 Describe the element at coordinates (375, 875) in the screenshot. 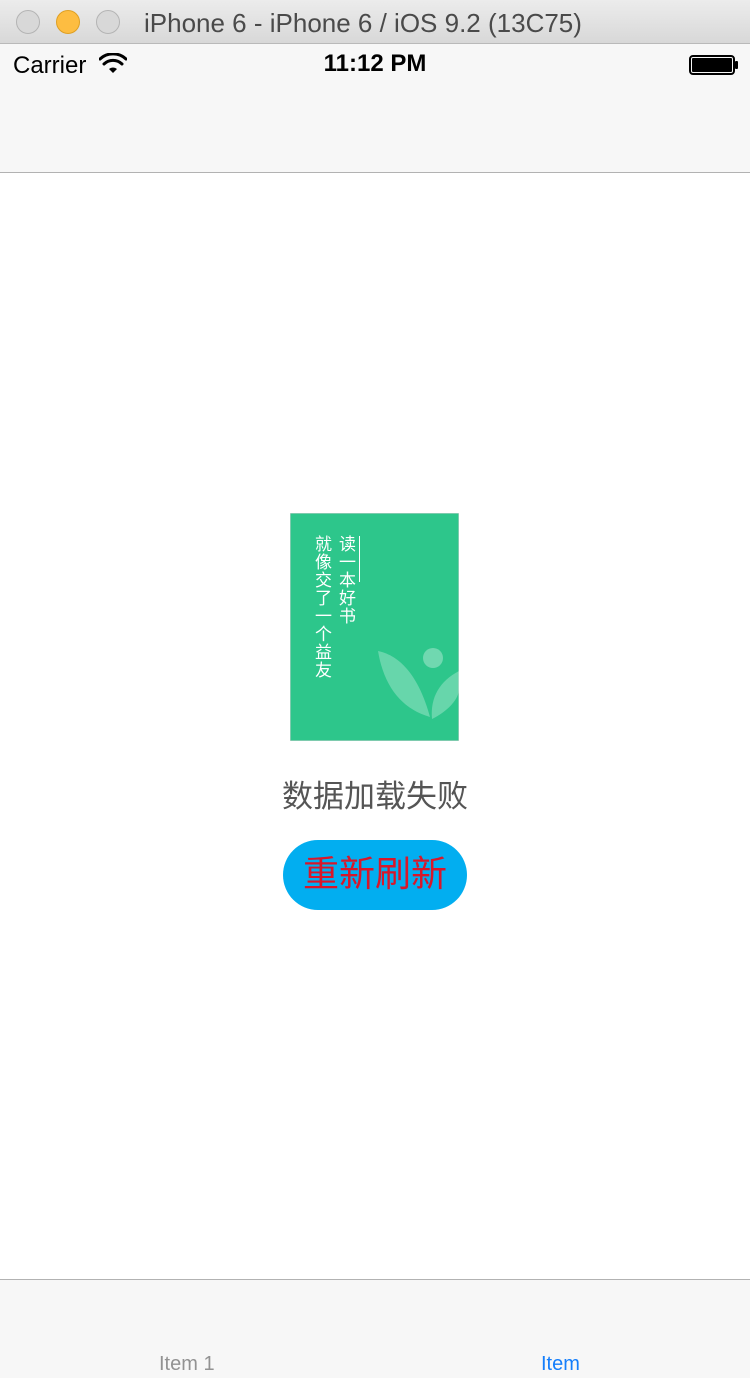

I see `refresh-button: 重新刷新` at that location.